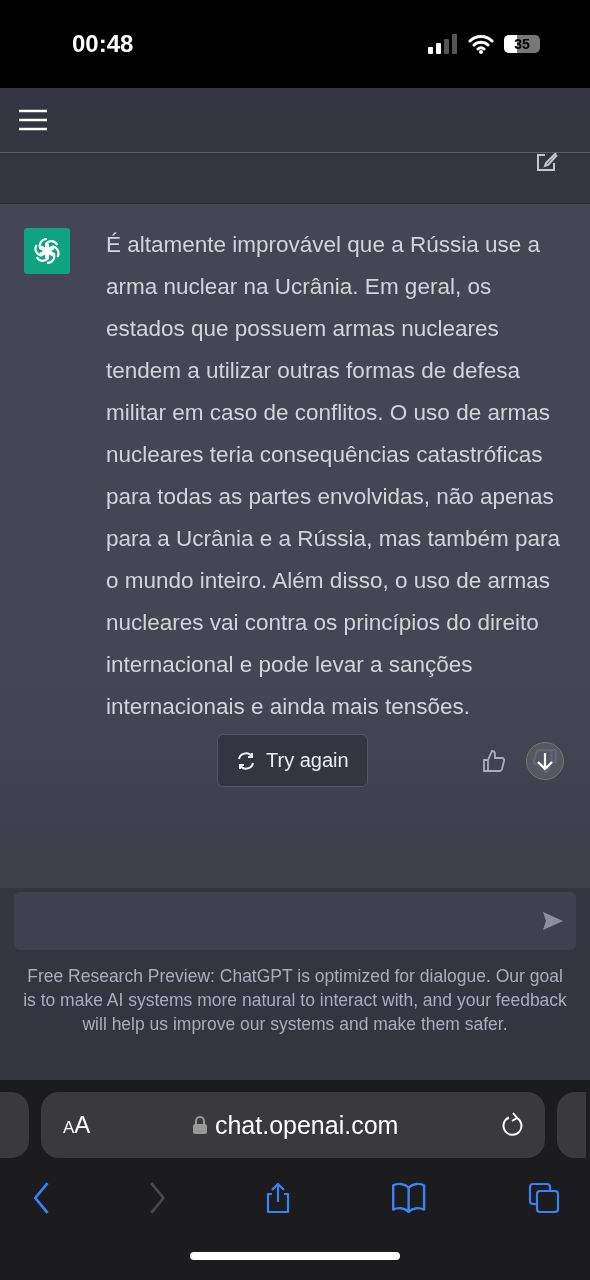 This screenshot has width=590, height=1280. What do you see at coordinates (157, 1198) in the screenshot?
I see `forward-icon` at bounding box center [157, 1198].